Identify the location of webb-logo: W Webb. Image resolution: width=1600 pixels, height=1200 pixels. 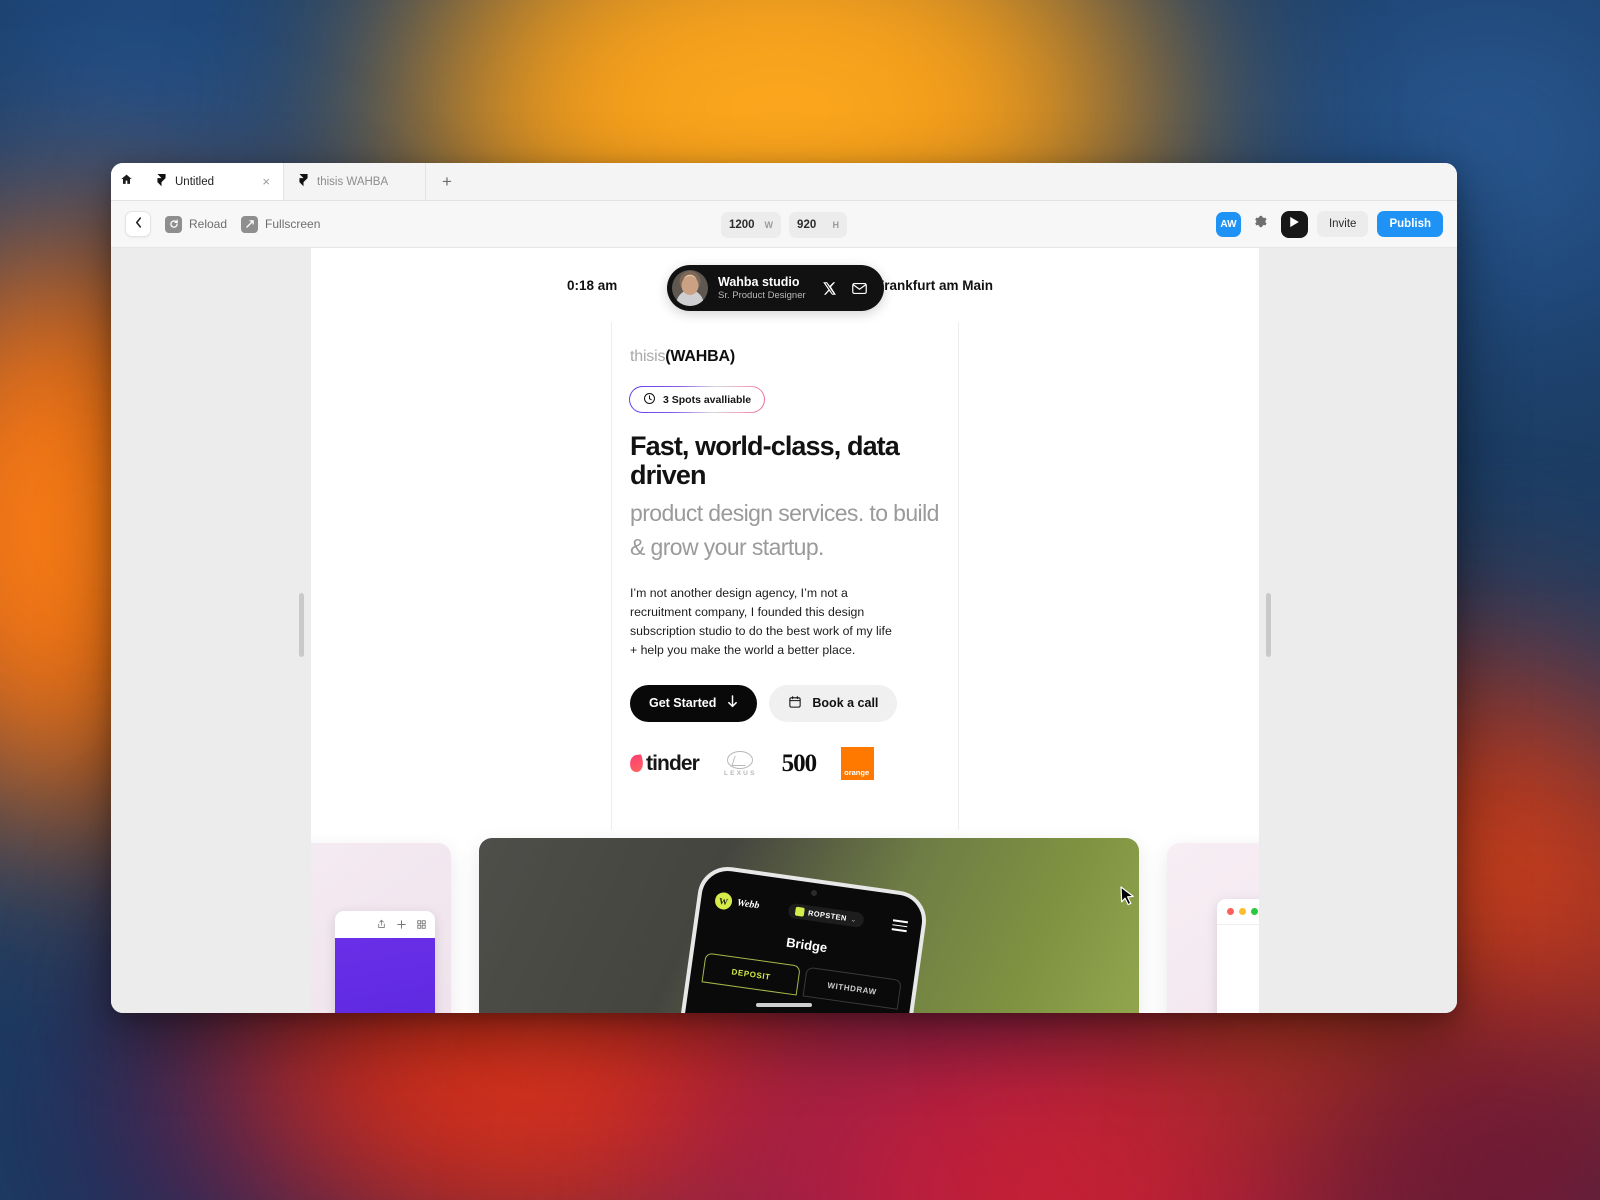
(737, 902).